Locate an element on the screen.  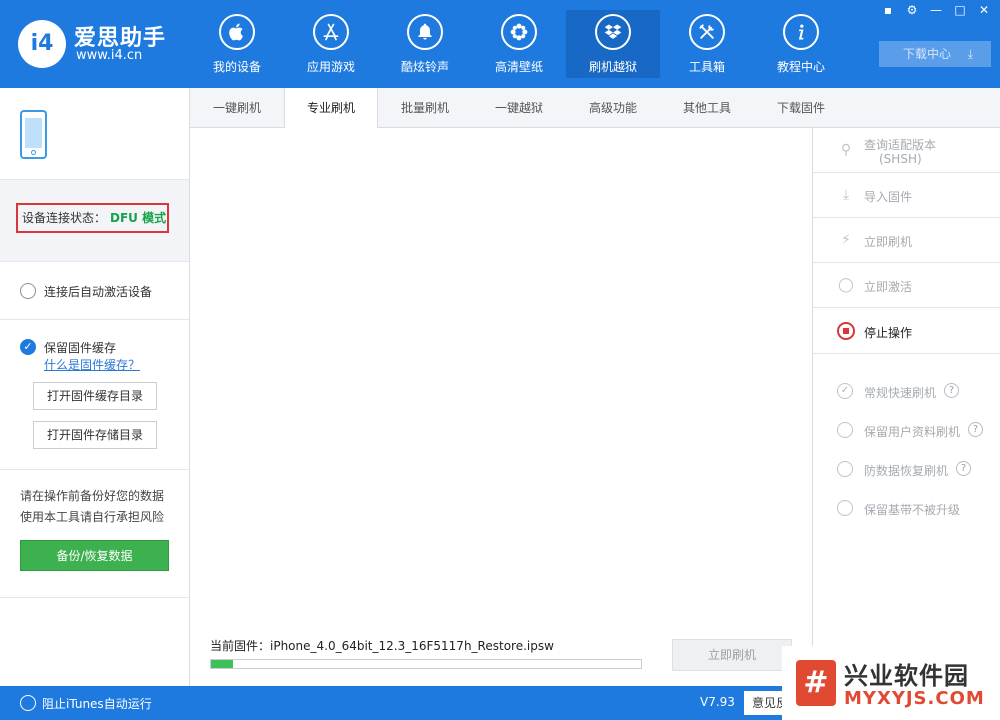
warning-area: 请在操作前备份好您的数据 使用本工具请自行承担风险 备份/恢复数据 is located at coordinates (94, 534).